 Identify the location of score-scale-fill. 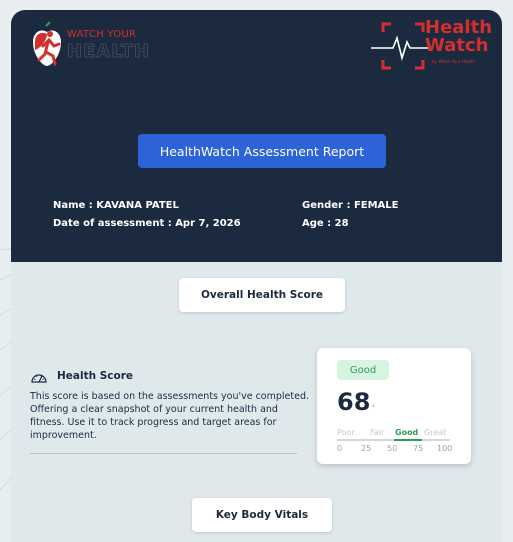
(407, 440).